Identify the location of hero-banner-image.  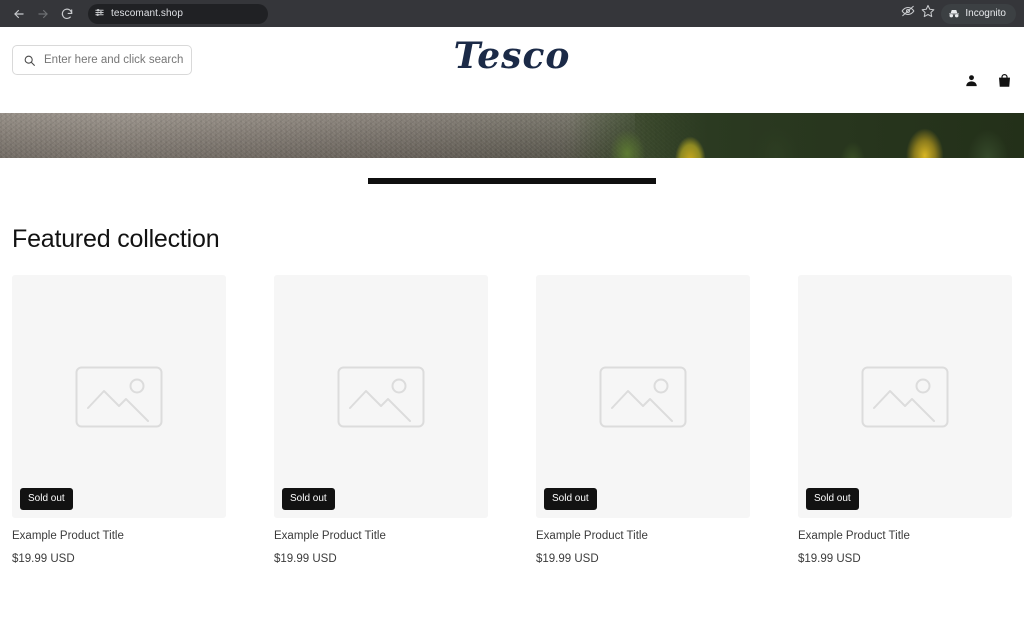
(512, 135).